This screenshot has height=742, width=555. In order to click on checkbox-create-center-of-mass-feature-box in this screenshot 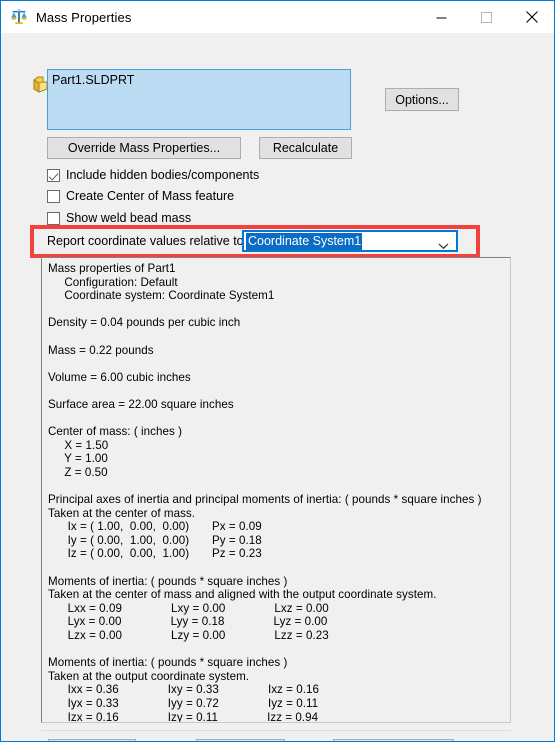, I will do `click(53, 196)`.